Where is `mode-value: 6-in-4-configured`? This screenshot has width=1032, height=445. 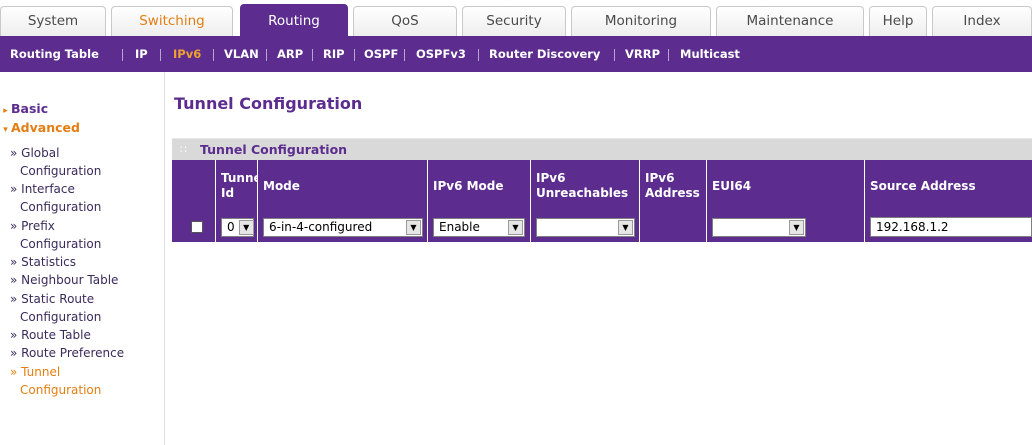 mode-value: 6-in-4-configured is located at coordinates (321, 227).